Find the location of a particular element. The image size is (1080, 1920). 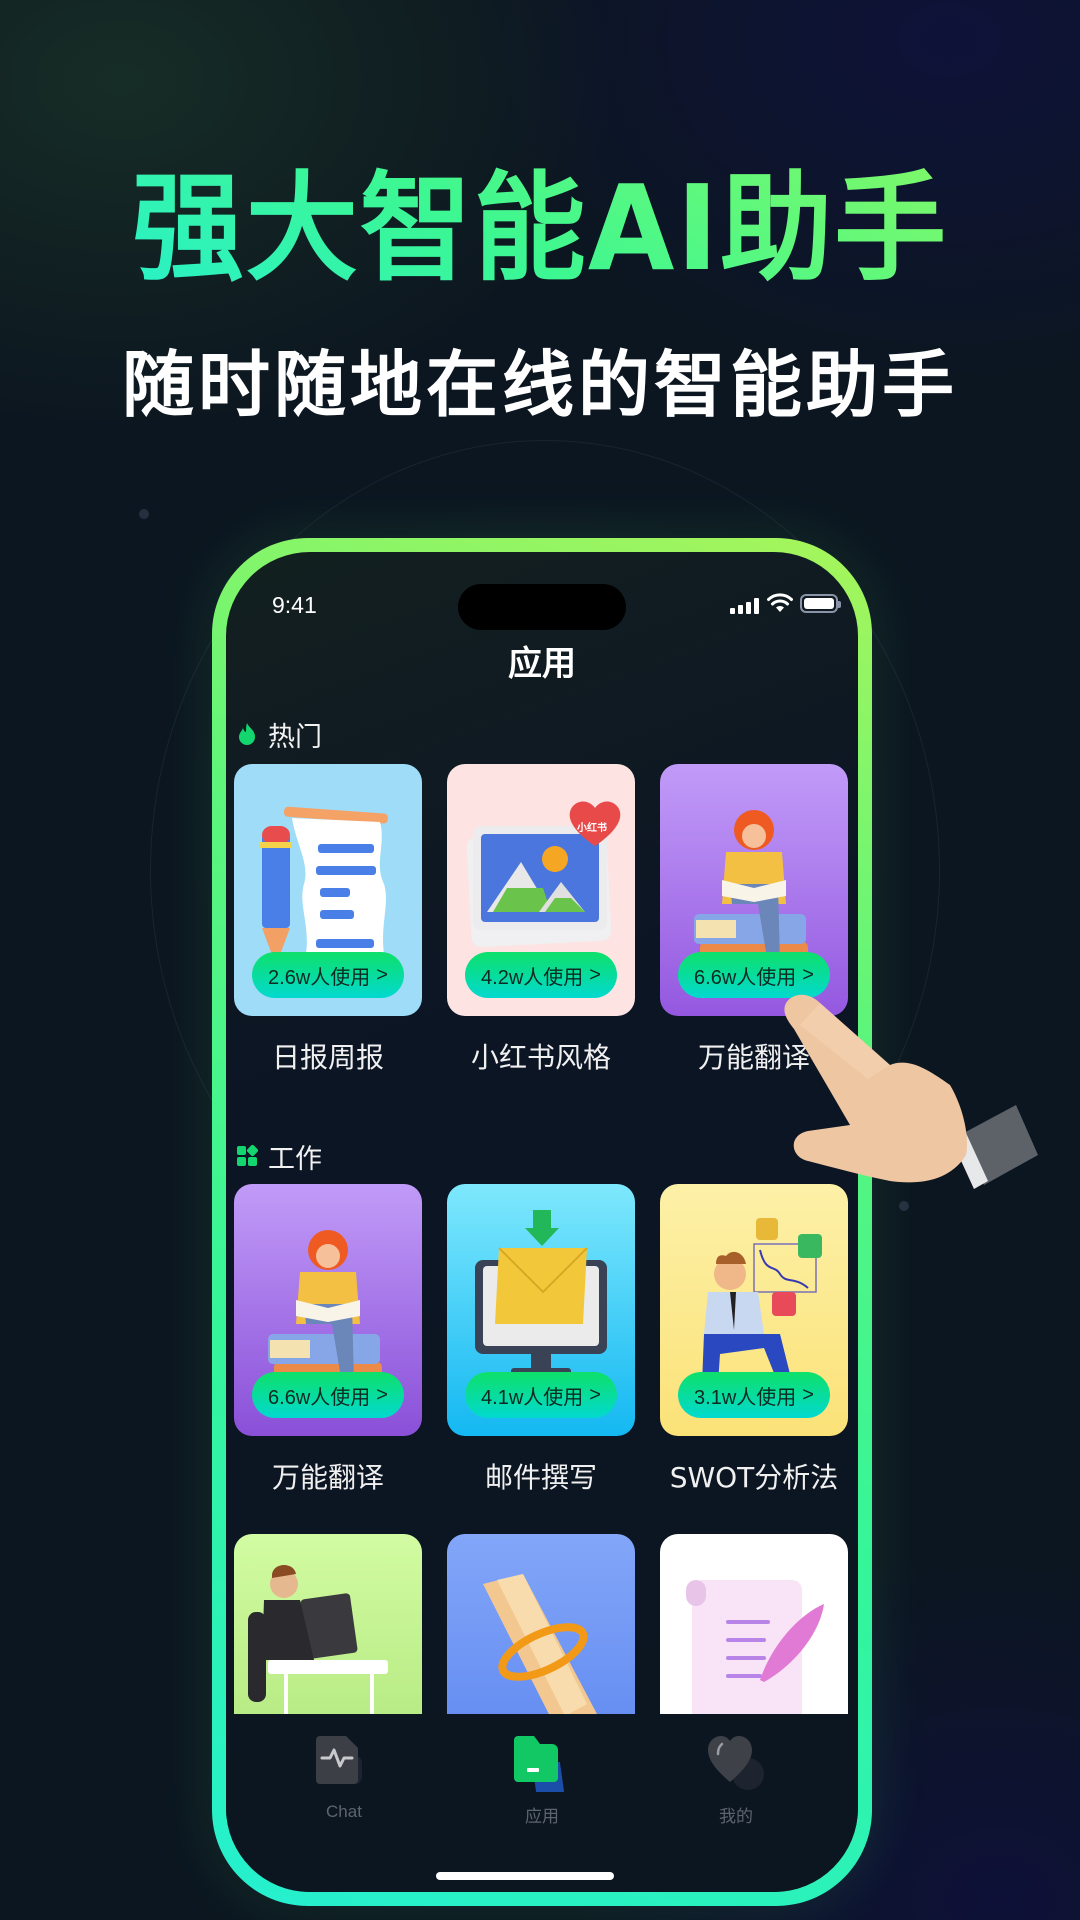

usage-count-button: 2.6w人使用 > is located at coordinates (328, 975).